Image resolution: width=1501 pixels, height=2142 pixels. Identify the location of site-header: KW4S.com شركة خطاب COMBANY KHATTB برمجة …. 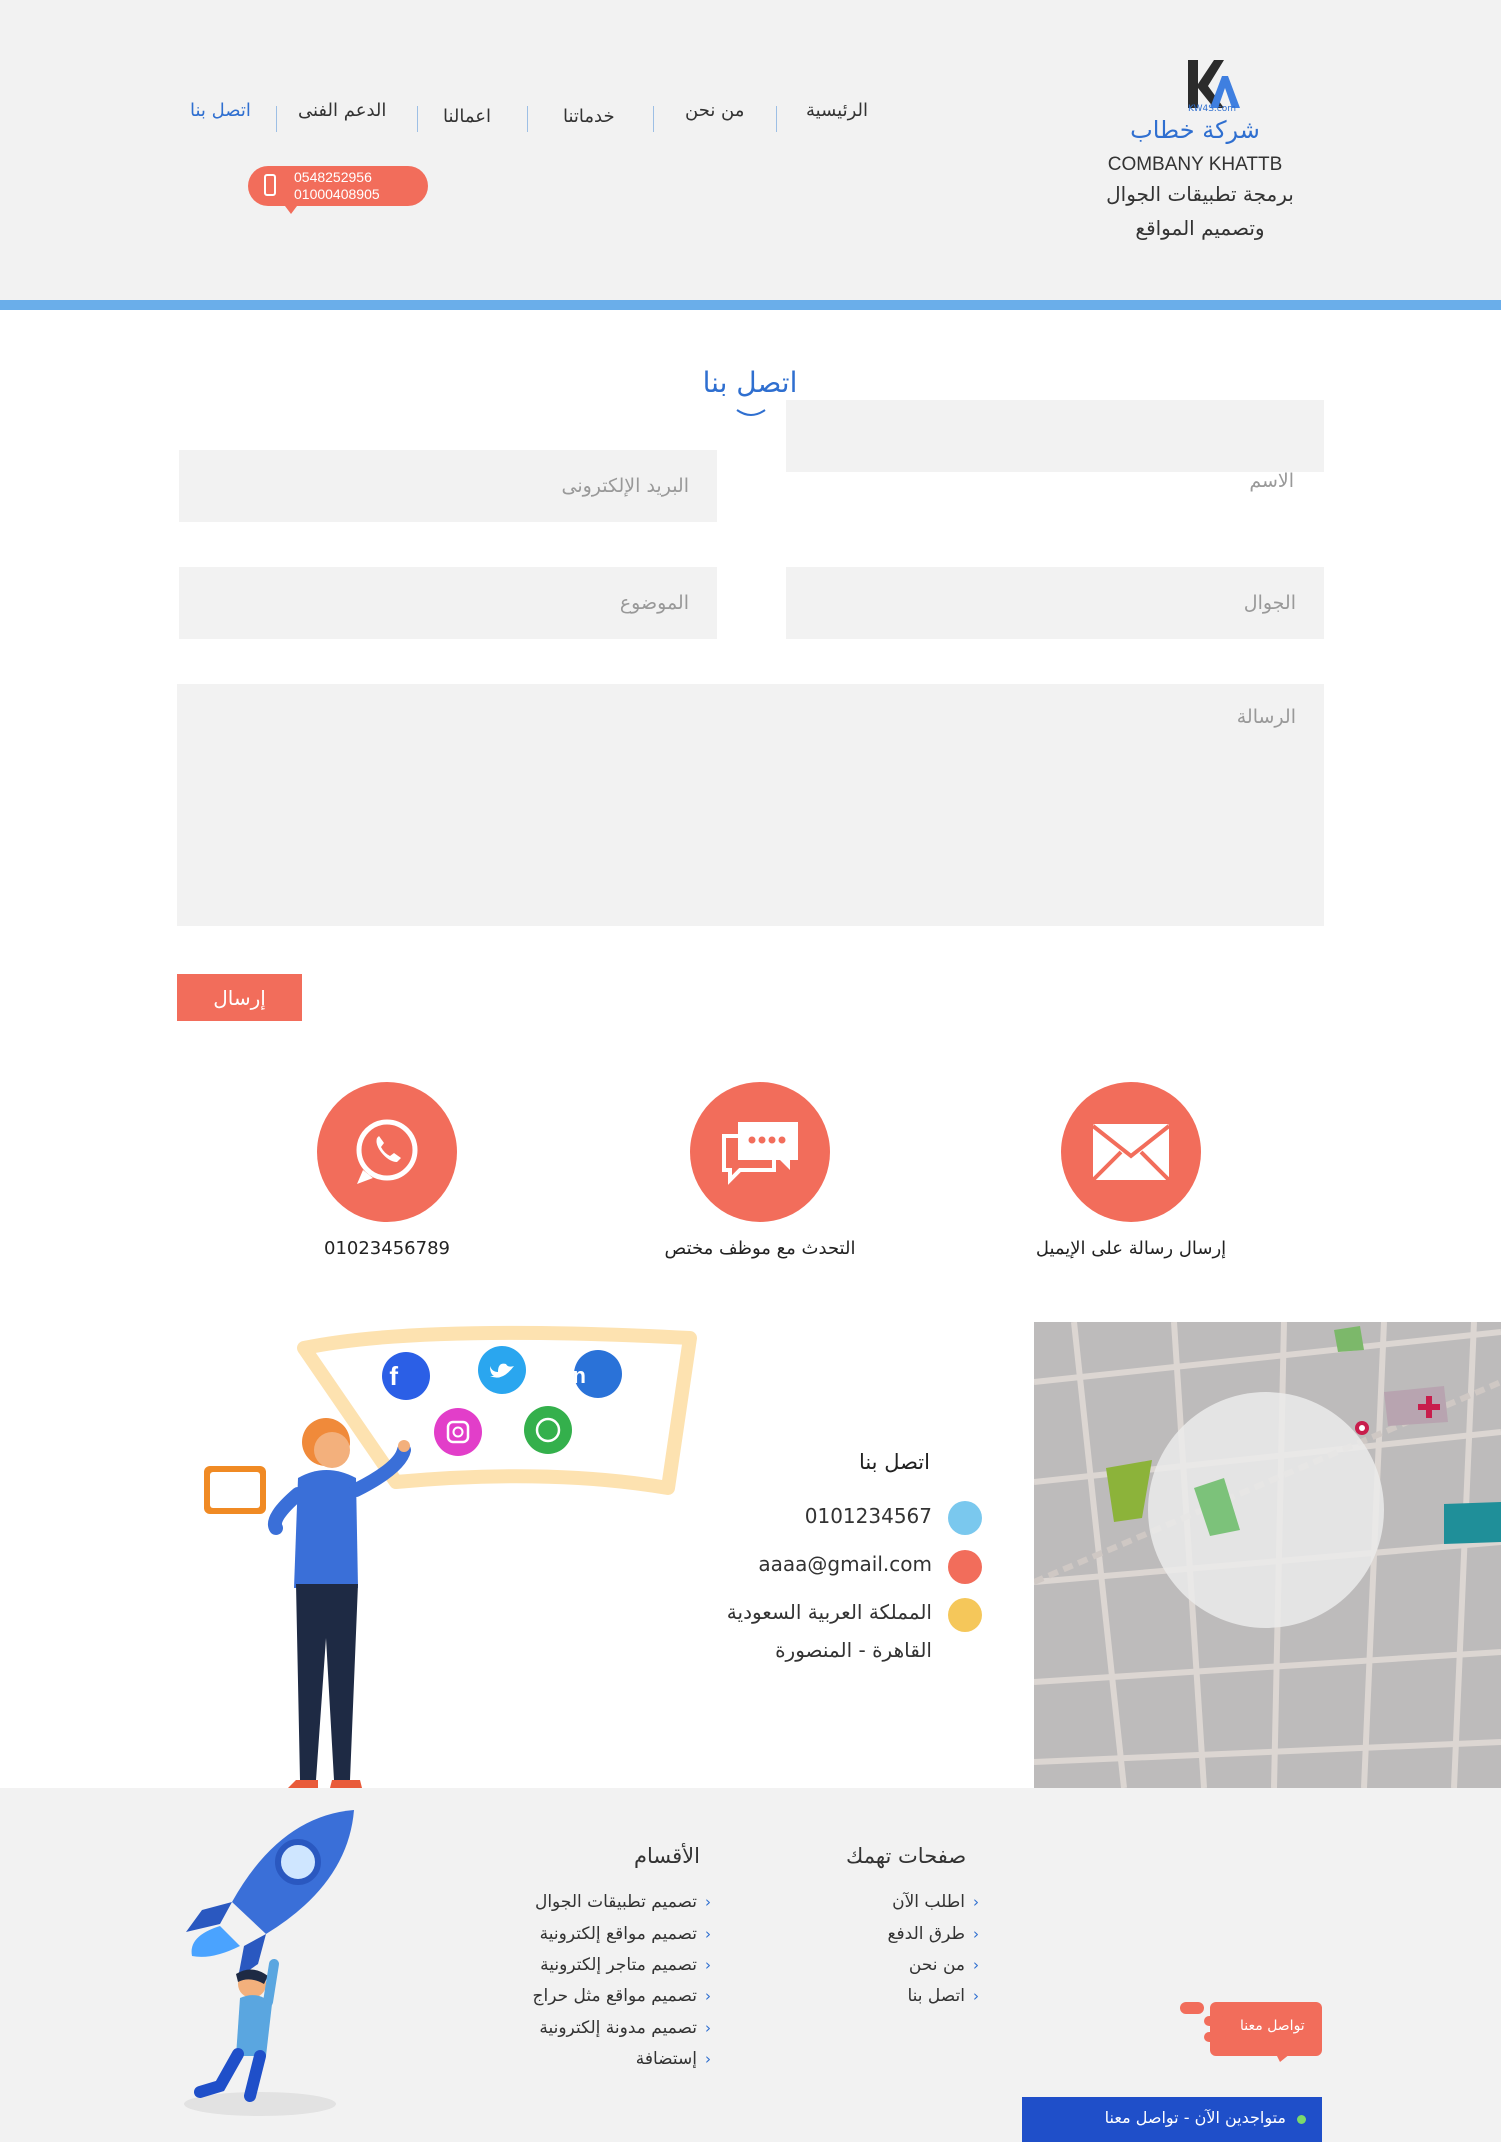
(750, 150).